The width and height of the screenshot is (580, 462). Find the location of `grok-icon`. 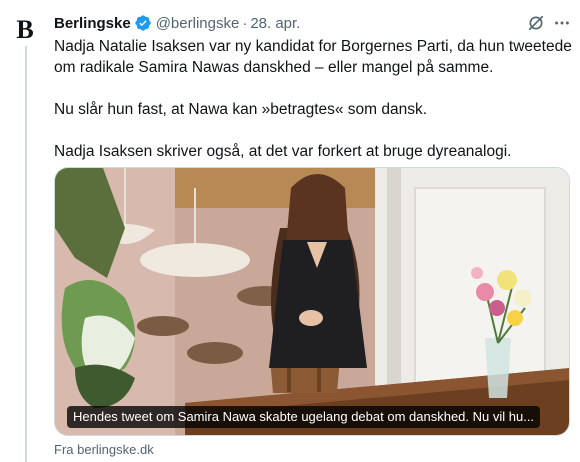

grok-icon is located at coordinates (536, 23).